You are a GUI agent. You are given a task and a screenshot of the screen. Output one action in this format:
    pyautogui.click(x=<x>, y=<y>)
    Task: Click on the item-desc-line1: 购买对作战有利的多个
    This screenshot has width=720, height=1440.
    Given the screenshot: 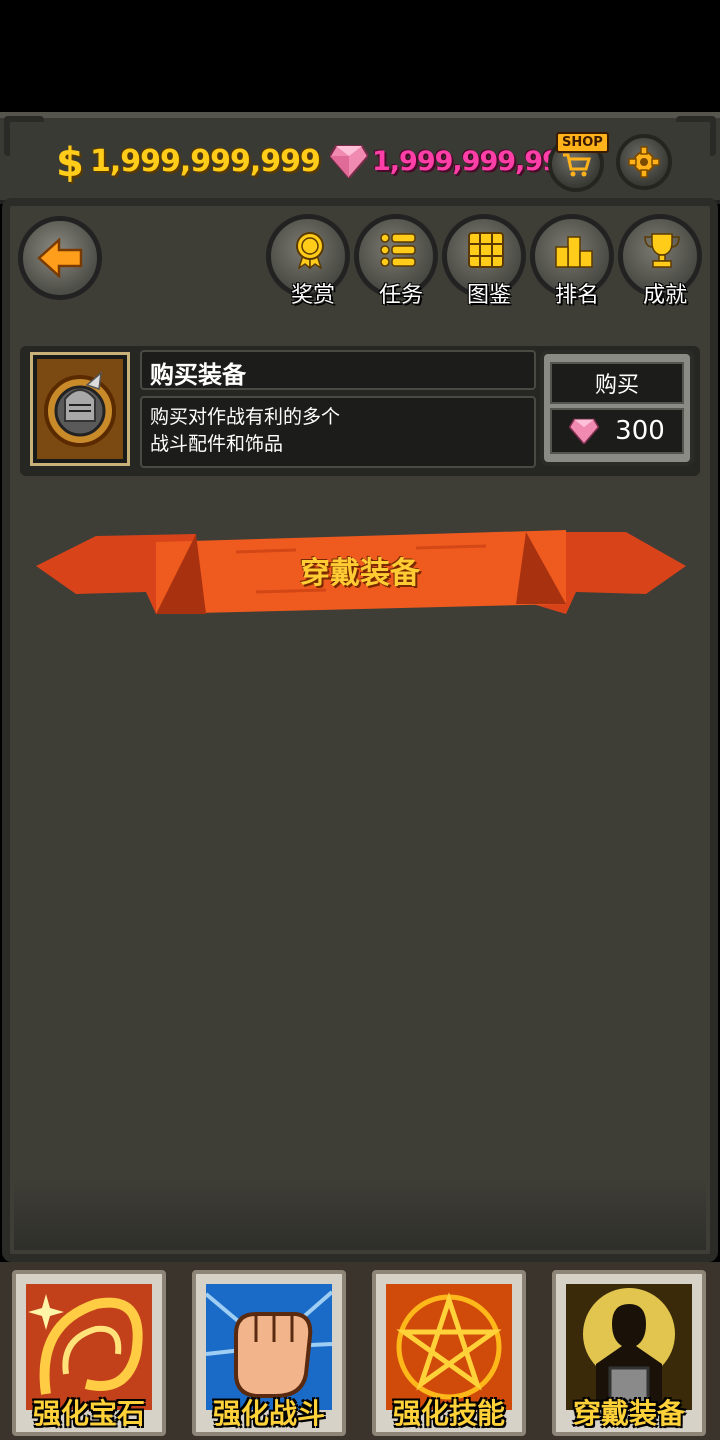 What is the action you would take?
    pyautogui.click(x=245, y=417)
    